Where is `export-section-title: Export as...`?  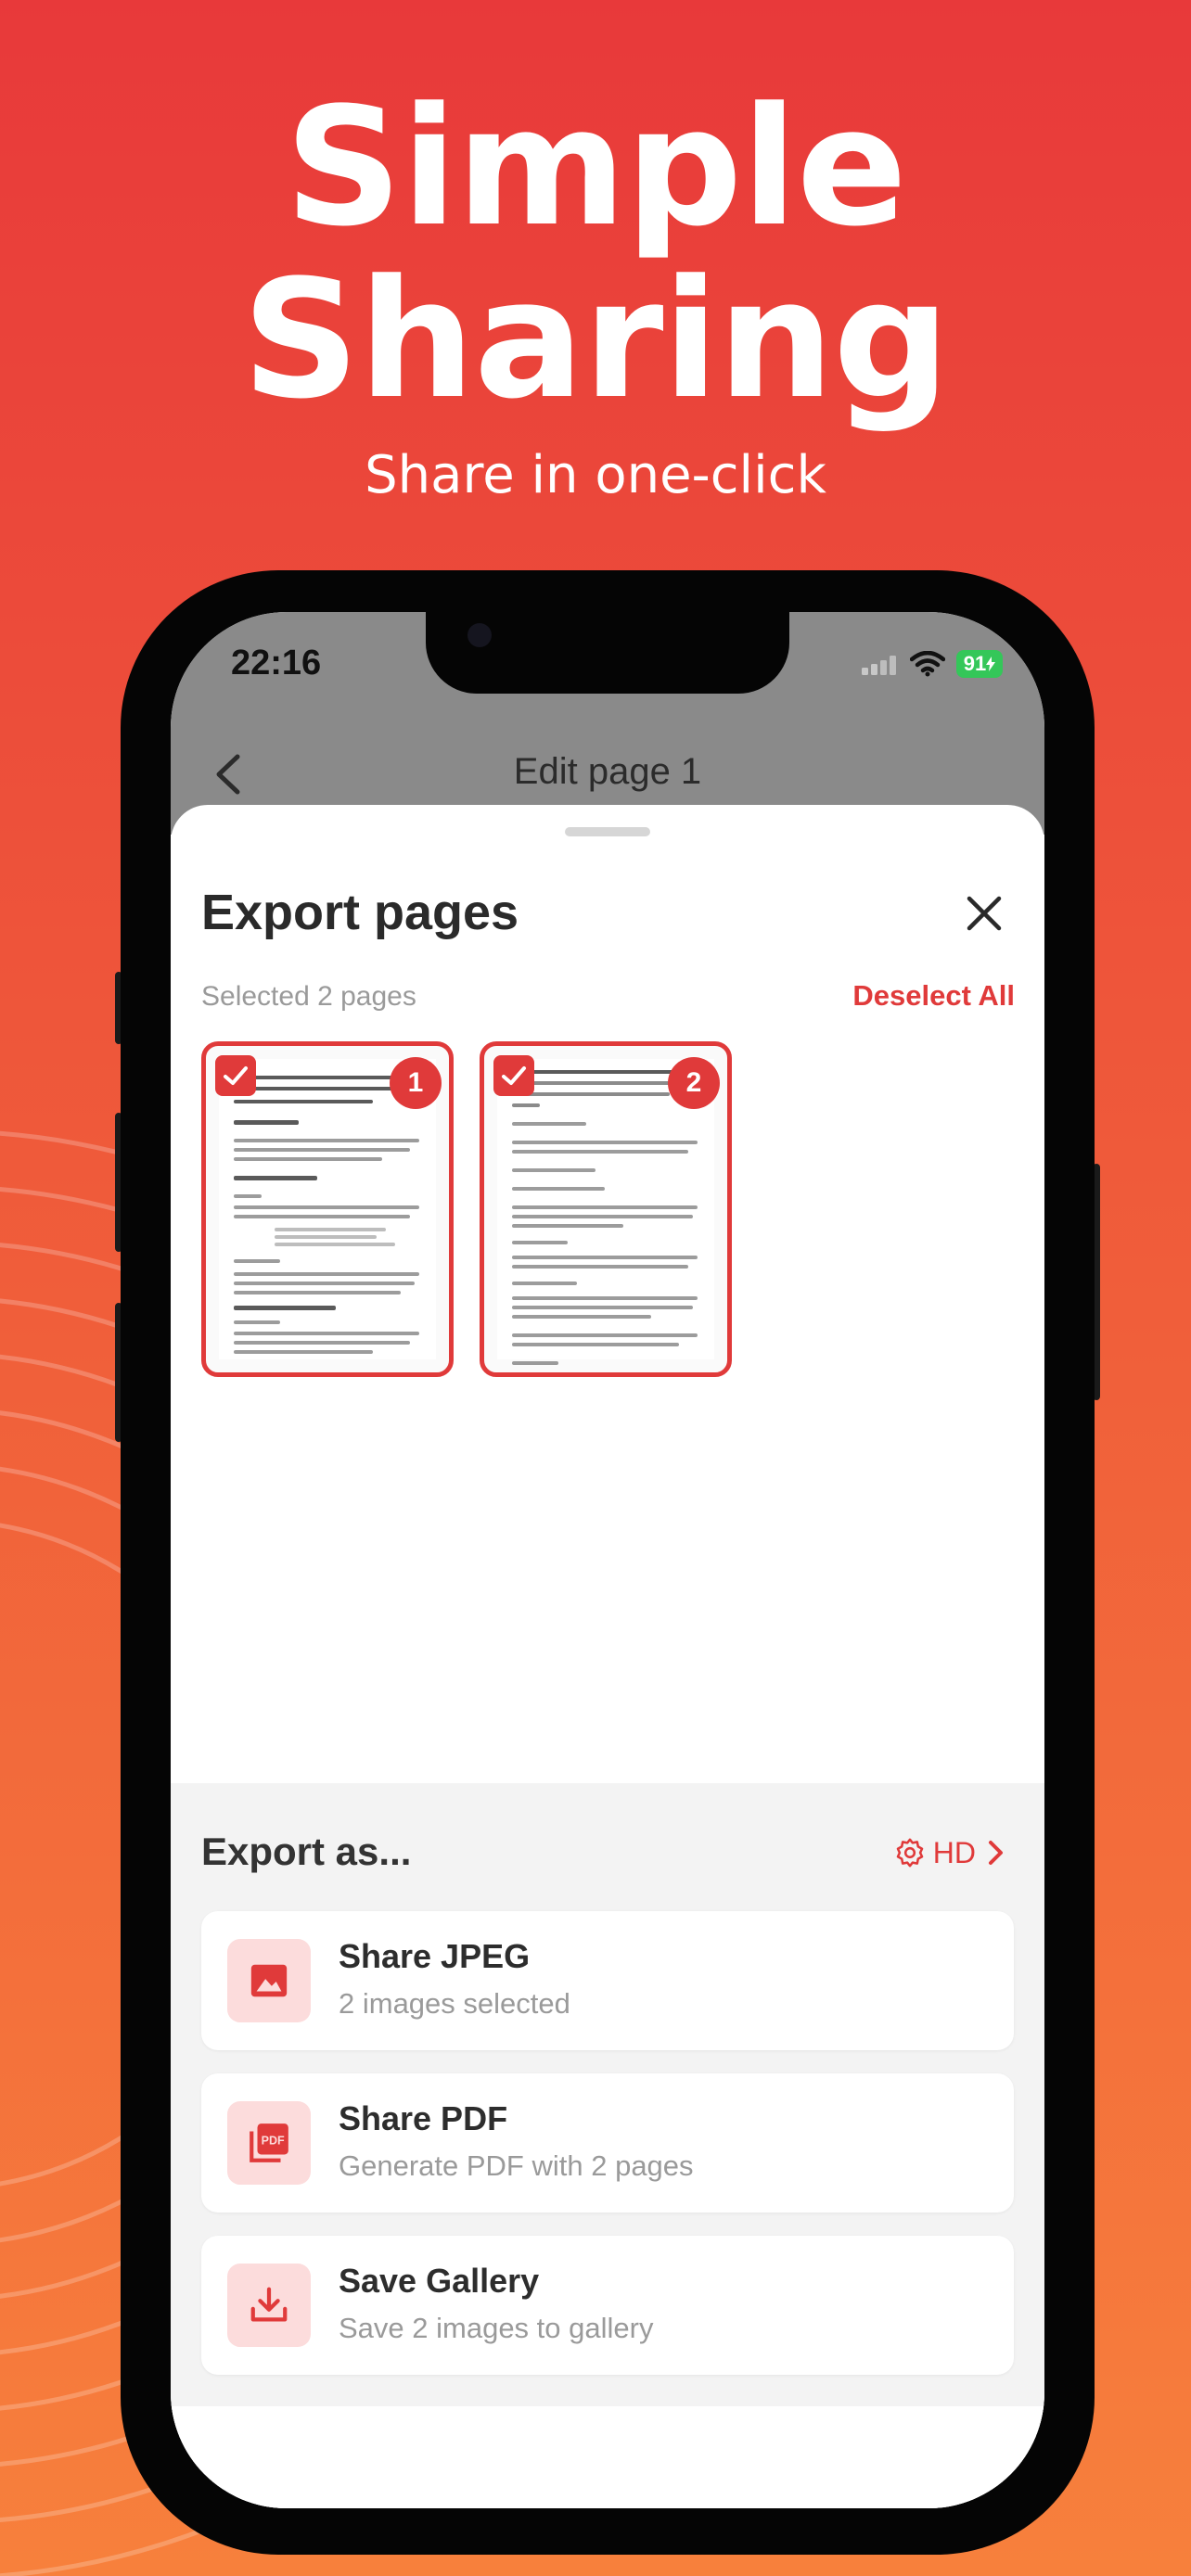 export-section-title: Export as... is located at coordinates (306, 1852).